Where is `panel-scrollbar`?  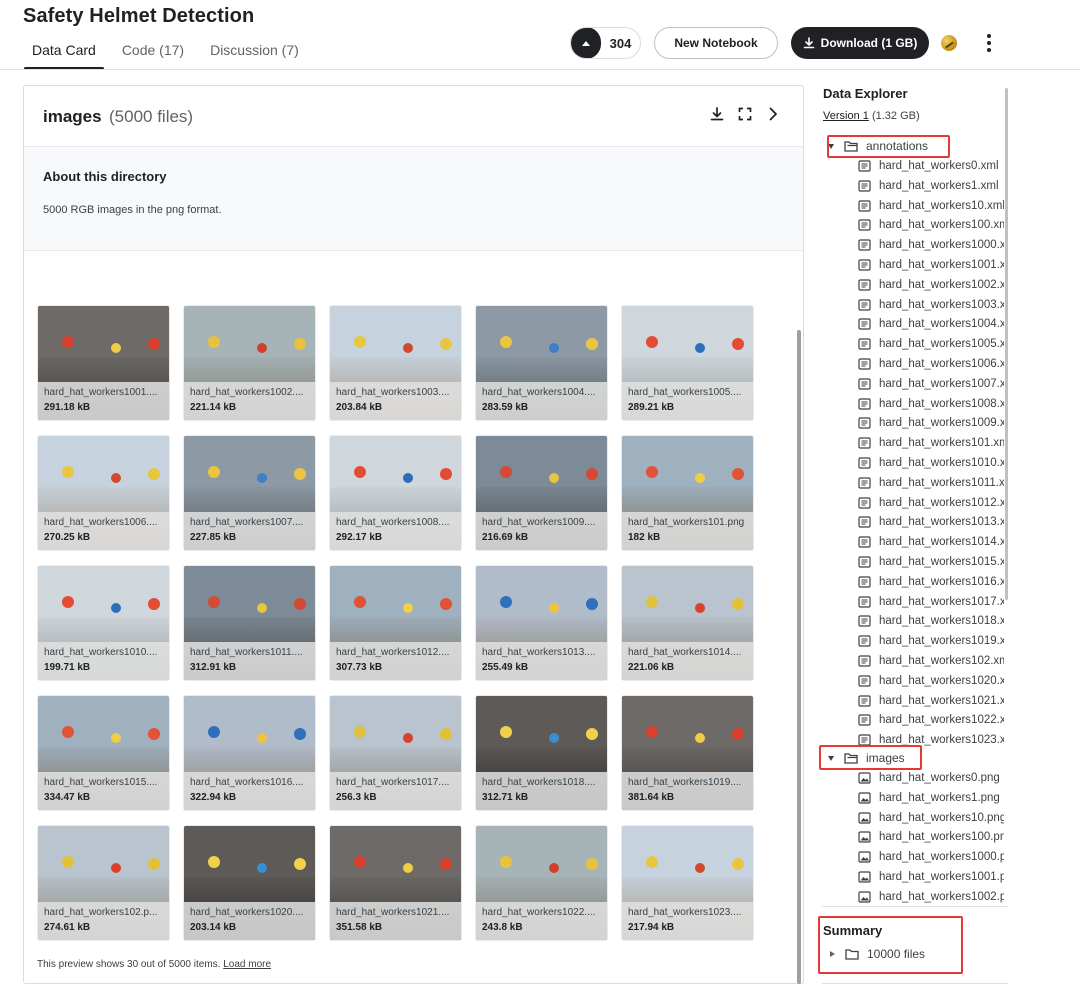 panel-scrollbar is located at coordinates (799, 657).